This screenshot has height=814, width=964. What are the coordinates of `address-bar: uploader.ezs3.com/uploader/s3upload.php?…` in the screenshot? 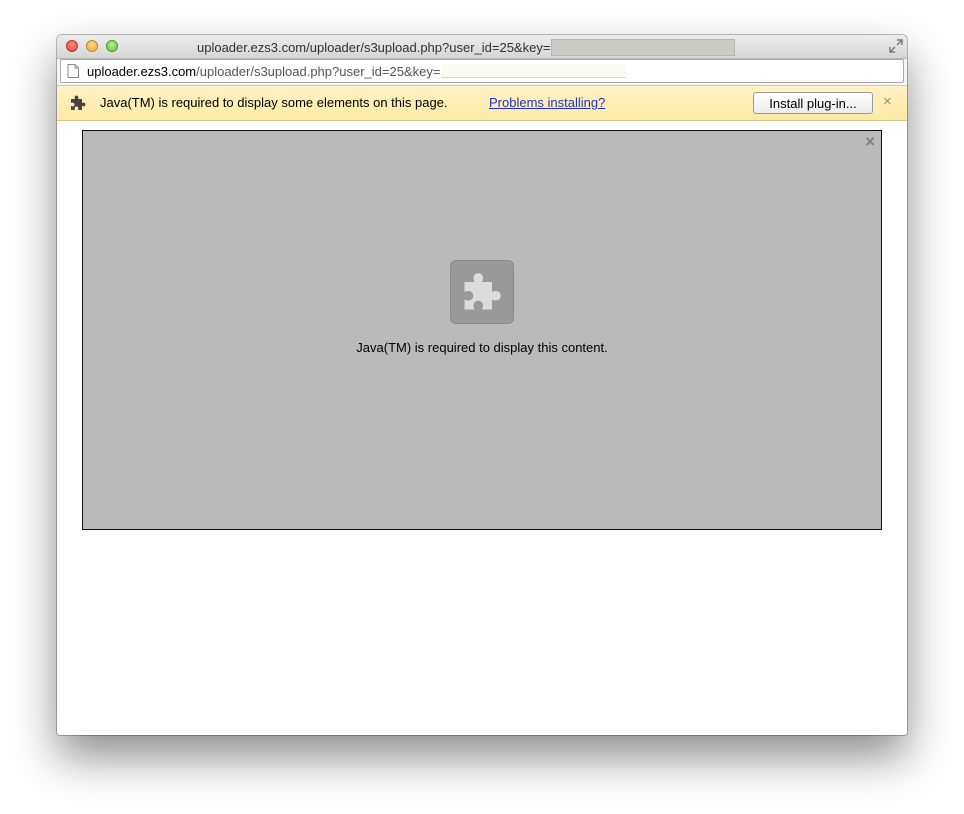 It's located at (482, 72).